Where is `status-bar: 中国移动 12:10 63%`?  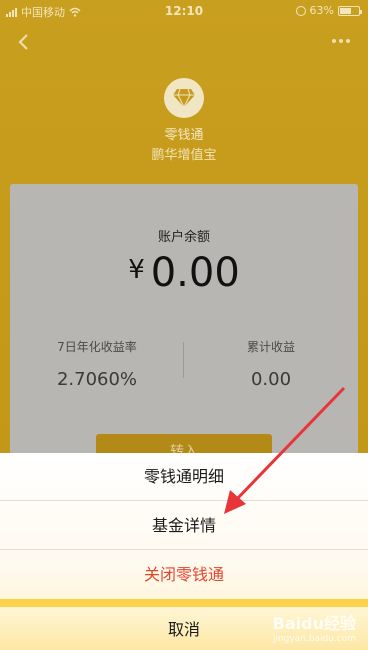
status-bar: 中国移动 12:10 63% is located at coordinates (184, 11).